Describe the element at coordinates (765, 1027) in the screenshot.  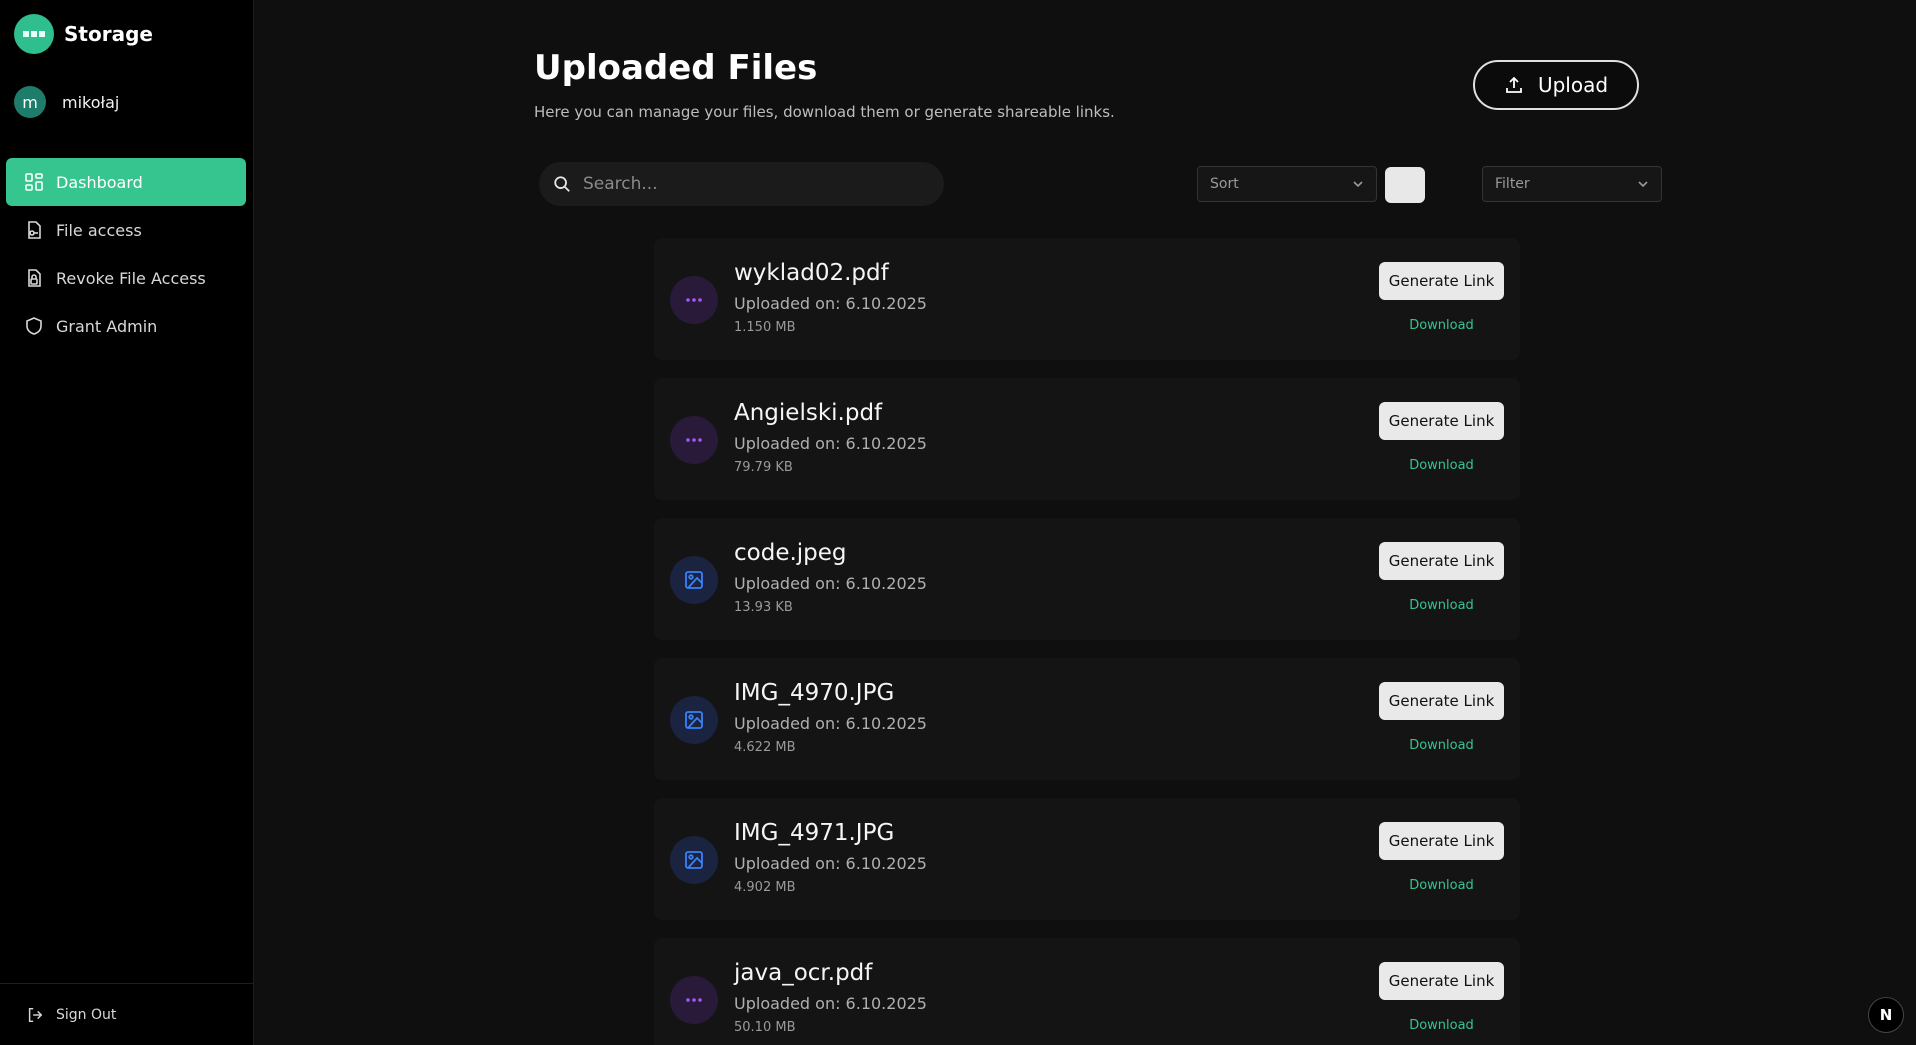
I see `file-size: 50.10 MB` at that location.